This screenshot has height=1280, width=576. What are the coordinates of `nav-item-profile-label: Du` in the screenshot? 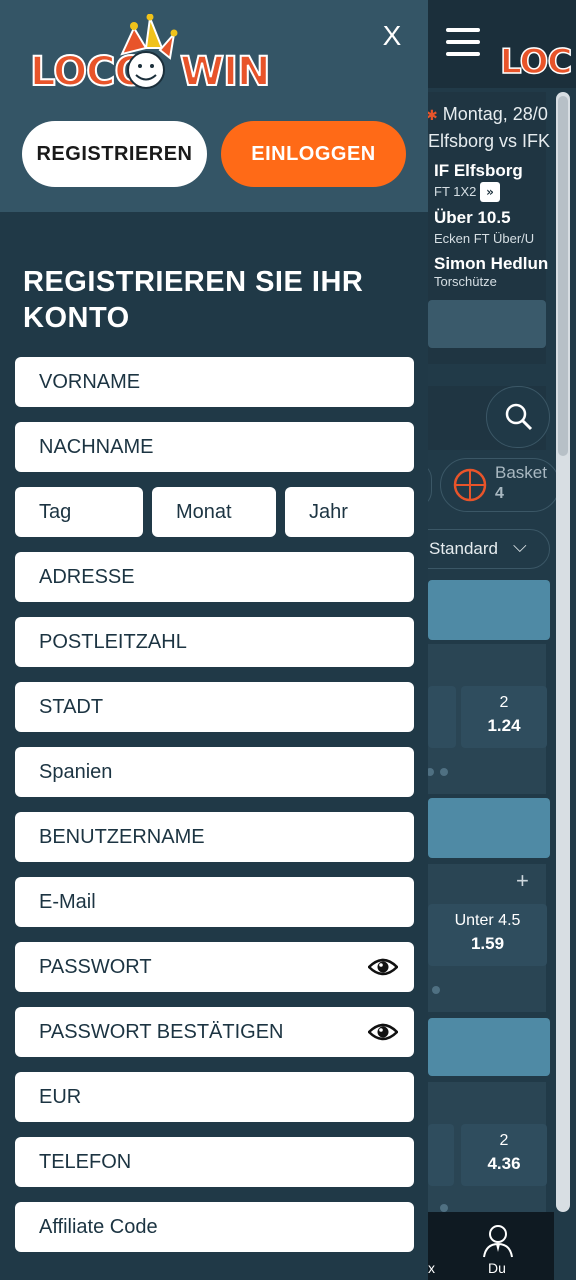 It's located at (497, 1268).